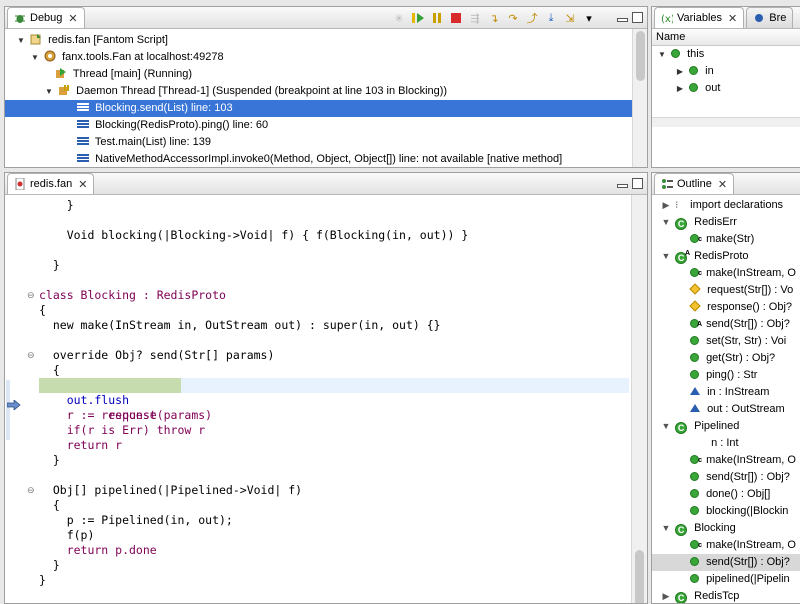 This screenshot has height=604, width=800. What do you see at coordinates (589, 18) in the screenshot?
I see `view-menu-icon: ▾` at bounding box center [589, 18].